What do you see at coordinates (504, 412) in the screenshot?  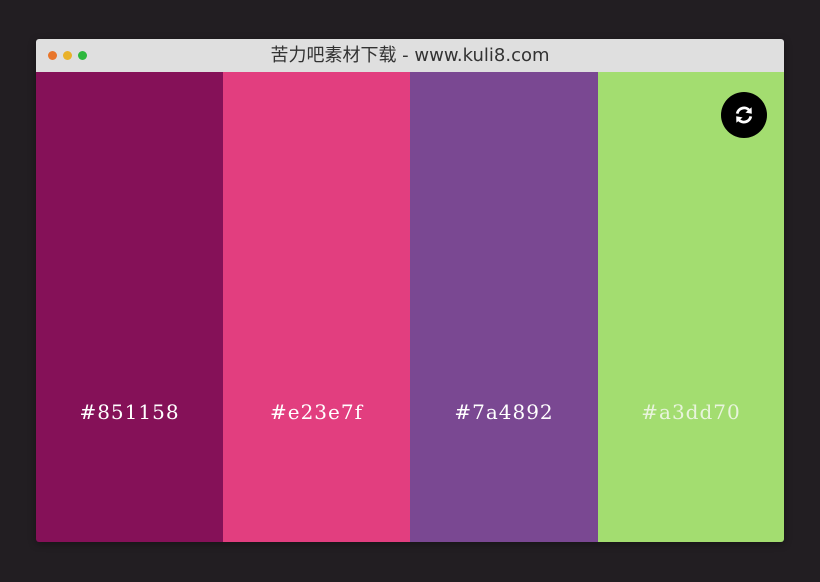 I see `swatch-hex-label: #7a4892` at bounding box center [504, 412].